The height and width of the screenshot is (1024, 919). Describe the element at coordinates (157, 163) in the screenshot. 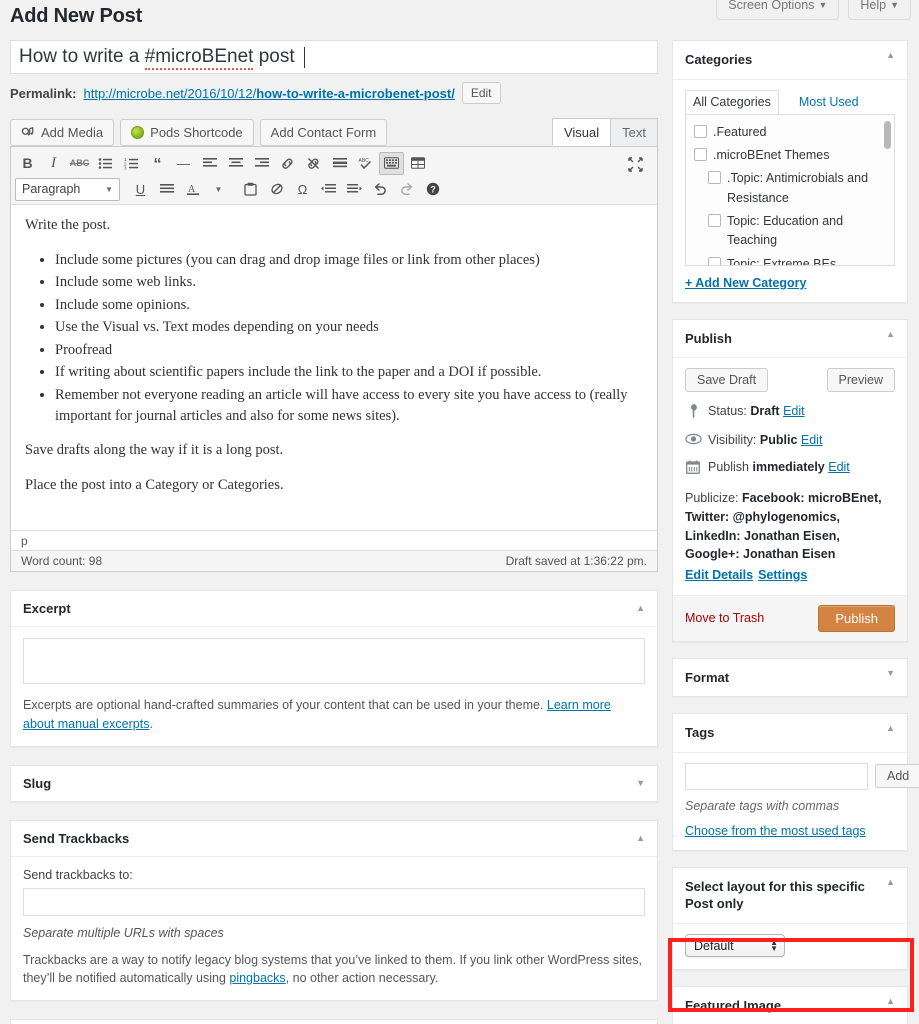

I see `blockquote-icon: “` at that location.